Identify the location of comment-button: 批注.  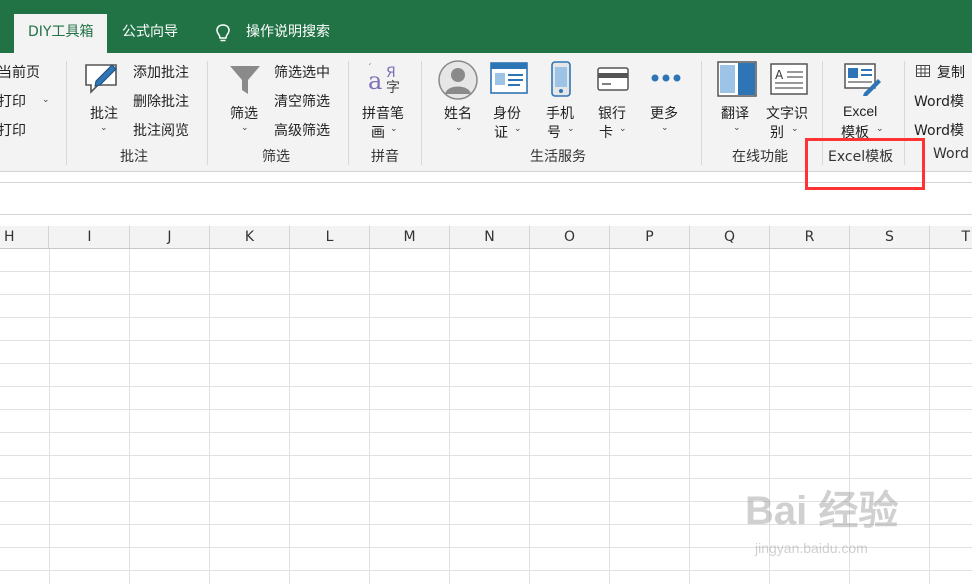
(104, 113).